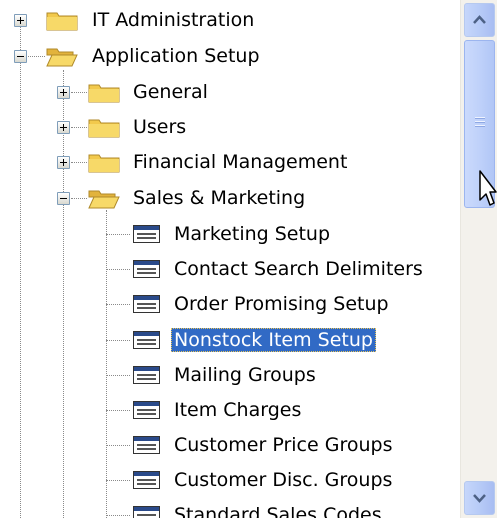  I want to click on tree-node-label: Customer Disc. Groups, so click(283, 480).